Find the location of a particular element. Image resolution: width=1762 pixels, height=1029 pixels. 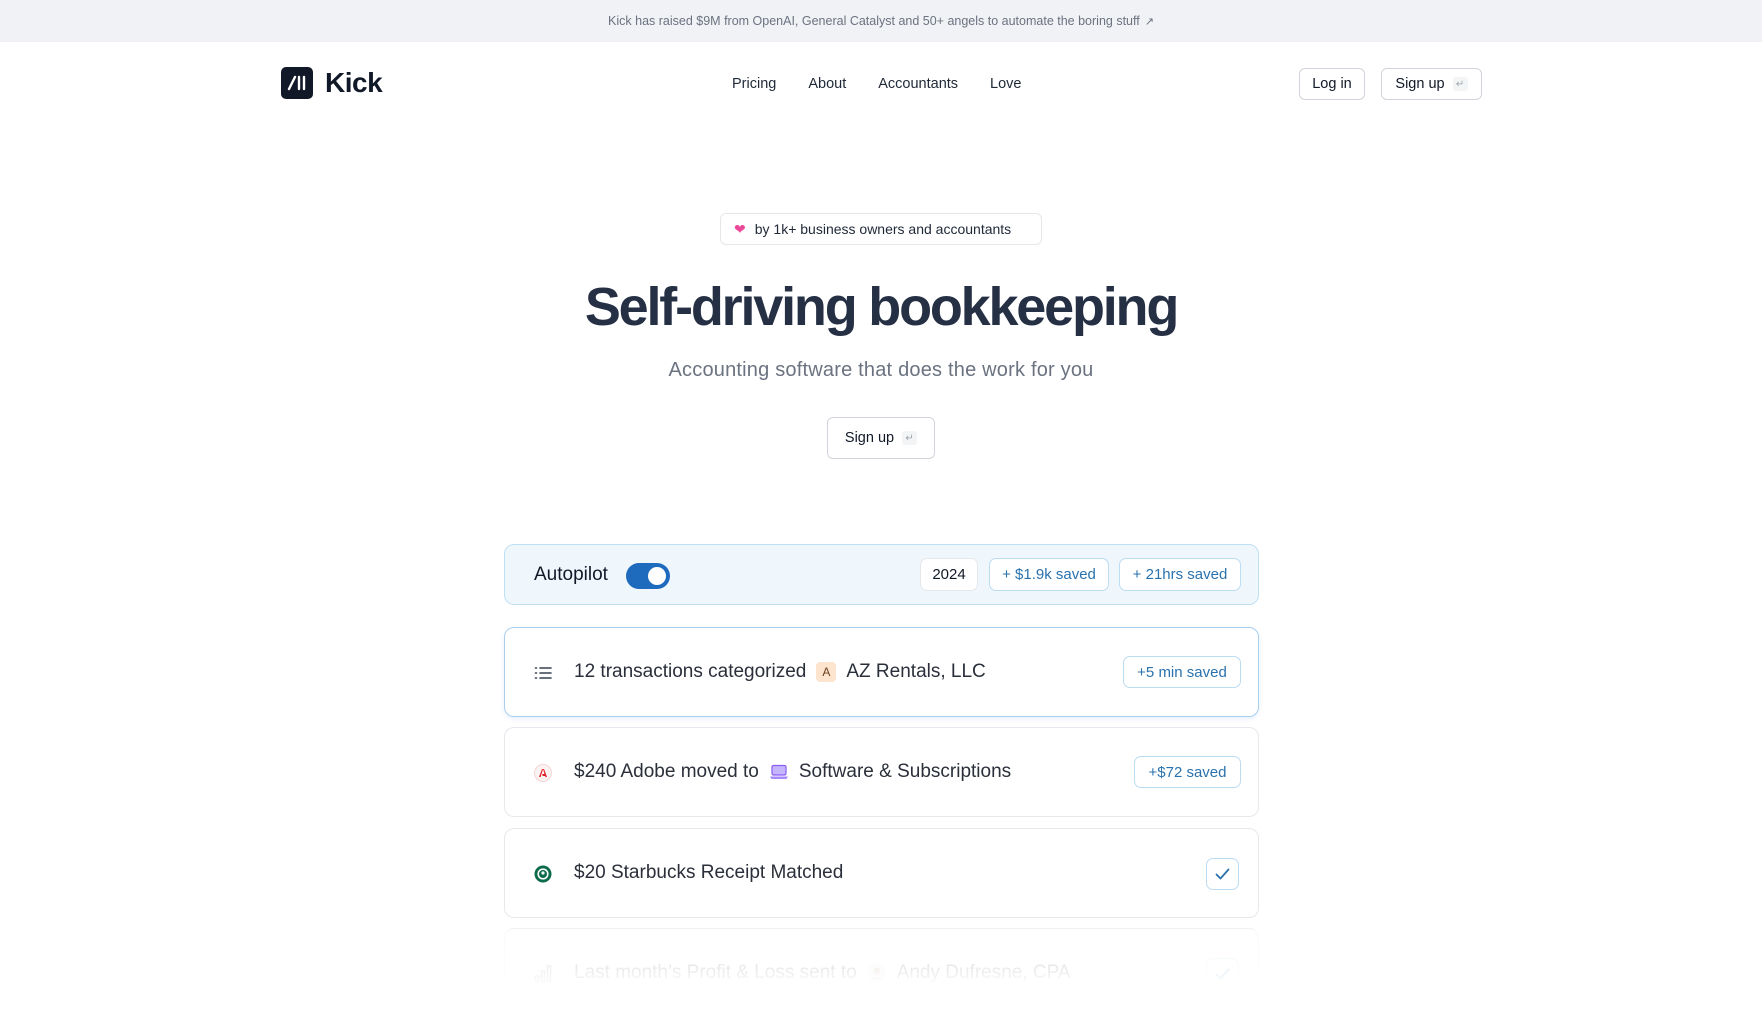

feed-item-text: $20 Starbucks Receipt Matched is located at coordinates (708, 873).